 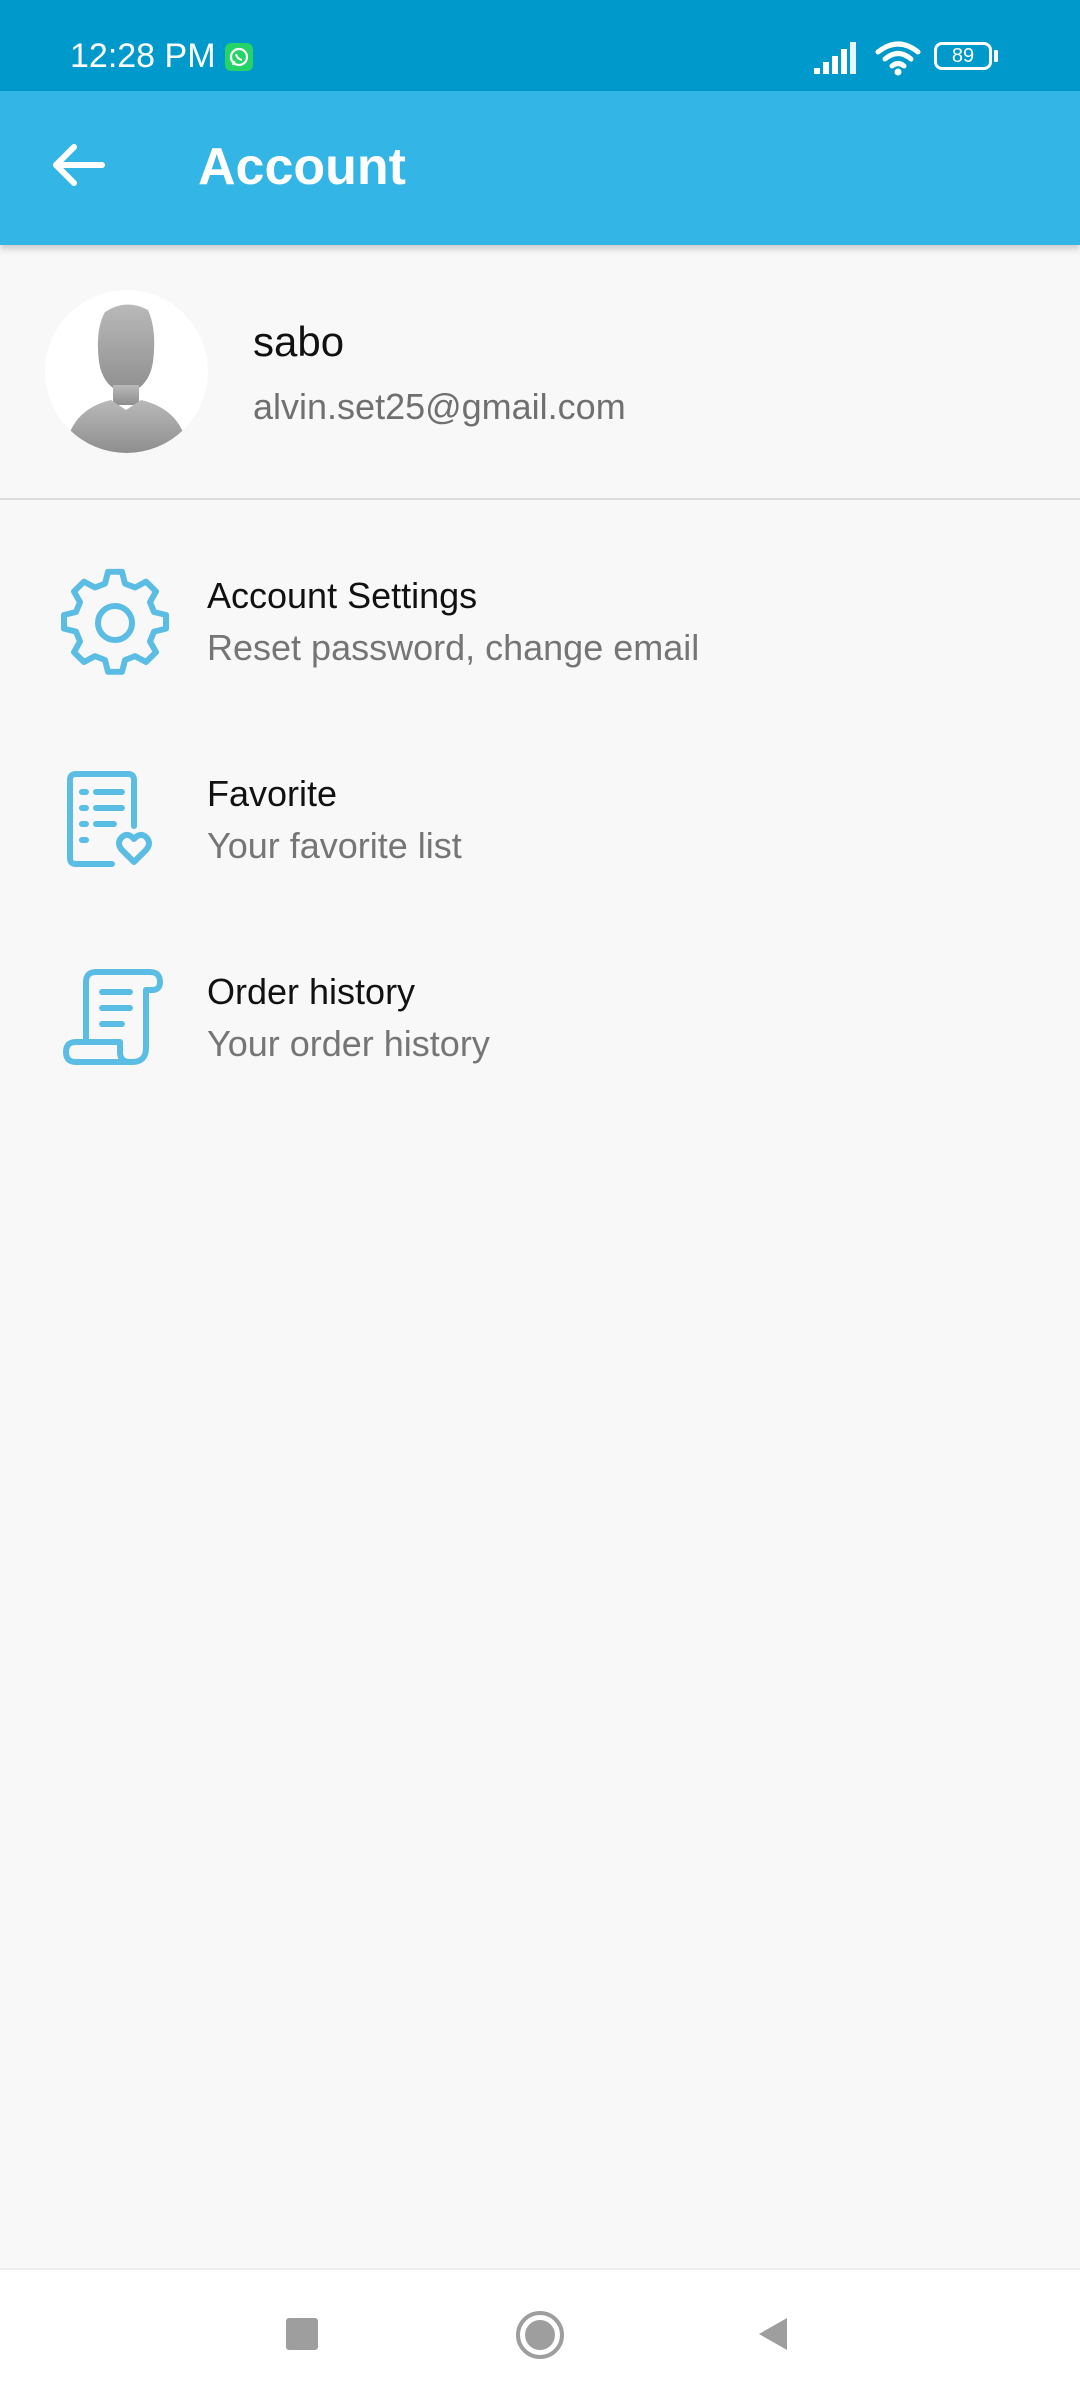 What do you see at coordinates (113, 1017) in the screenshot?
I see `receipt-scroll-icon` at bounding box center [113, 1017].